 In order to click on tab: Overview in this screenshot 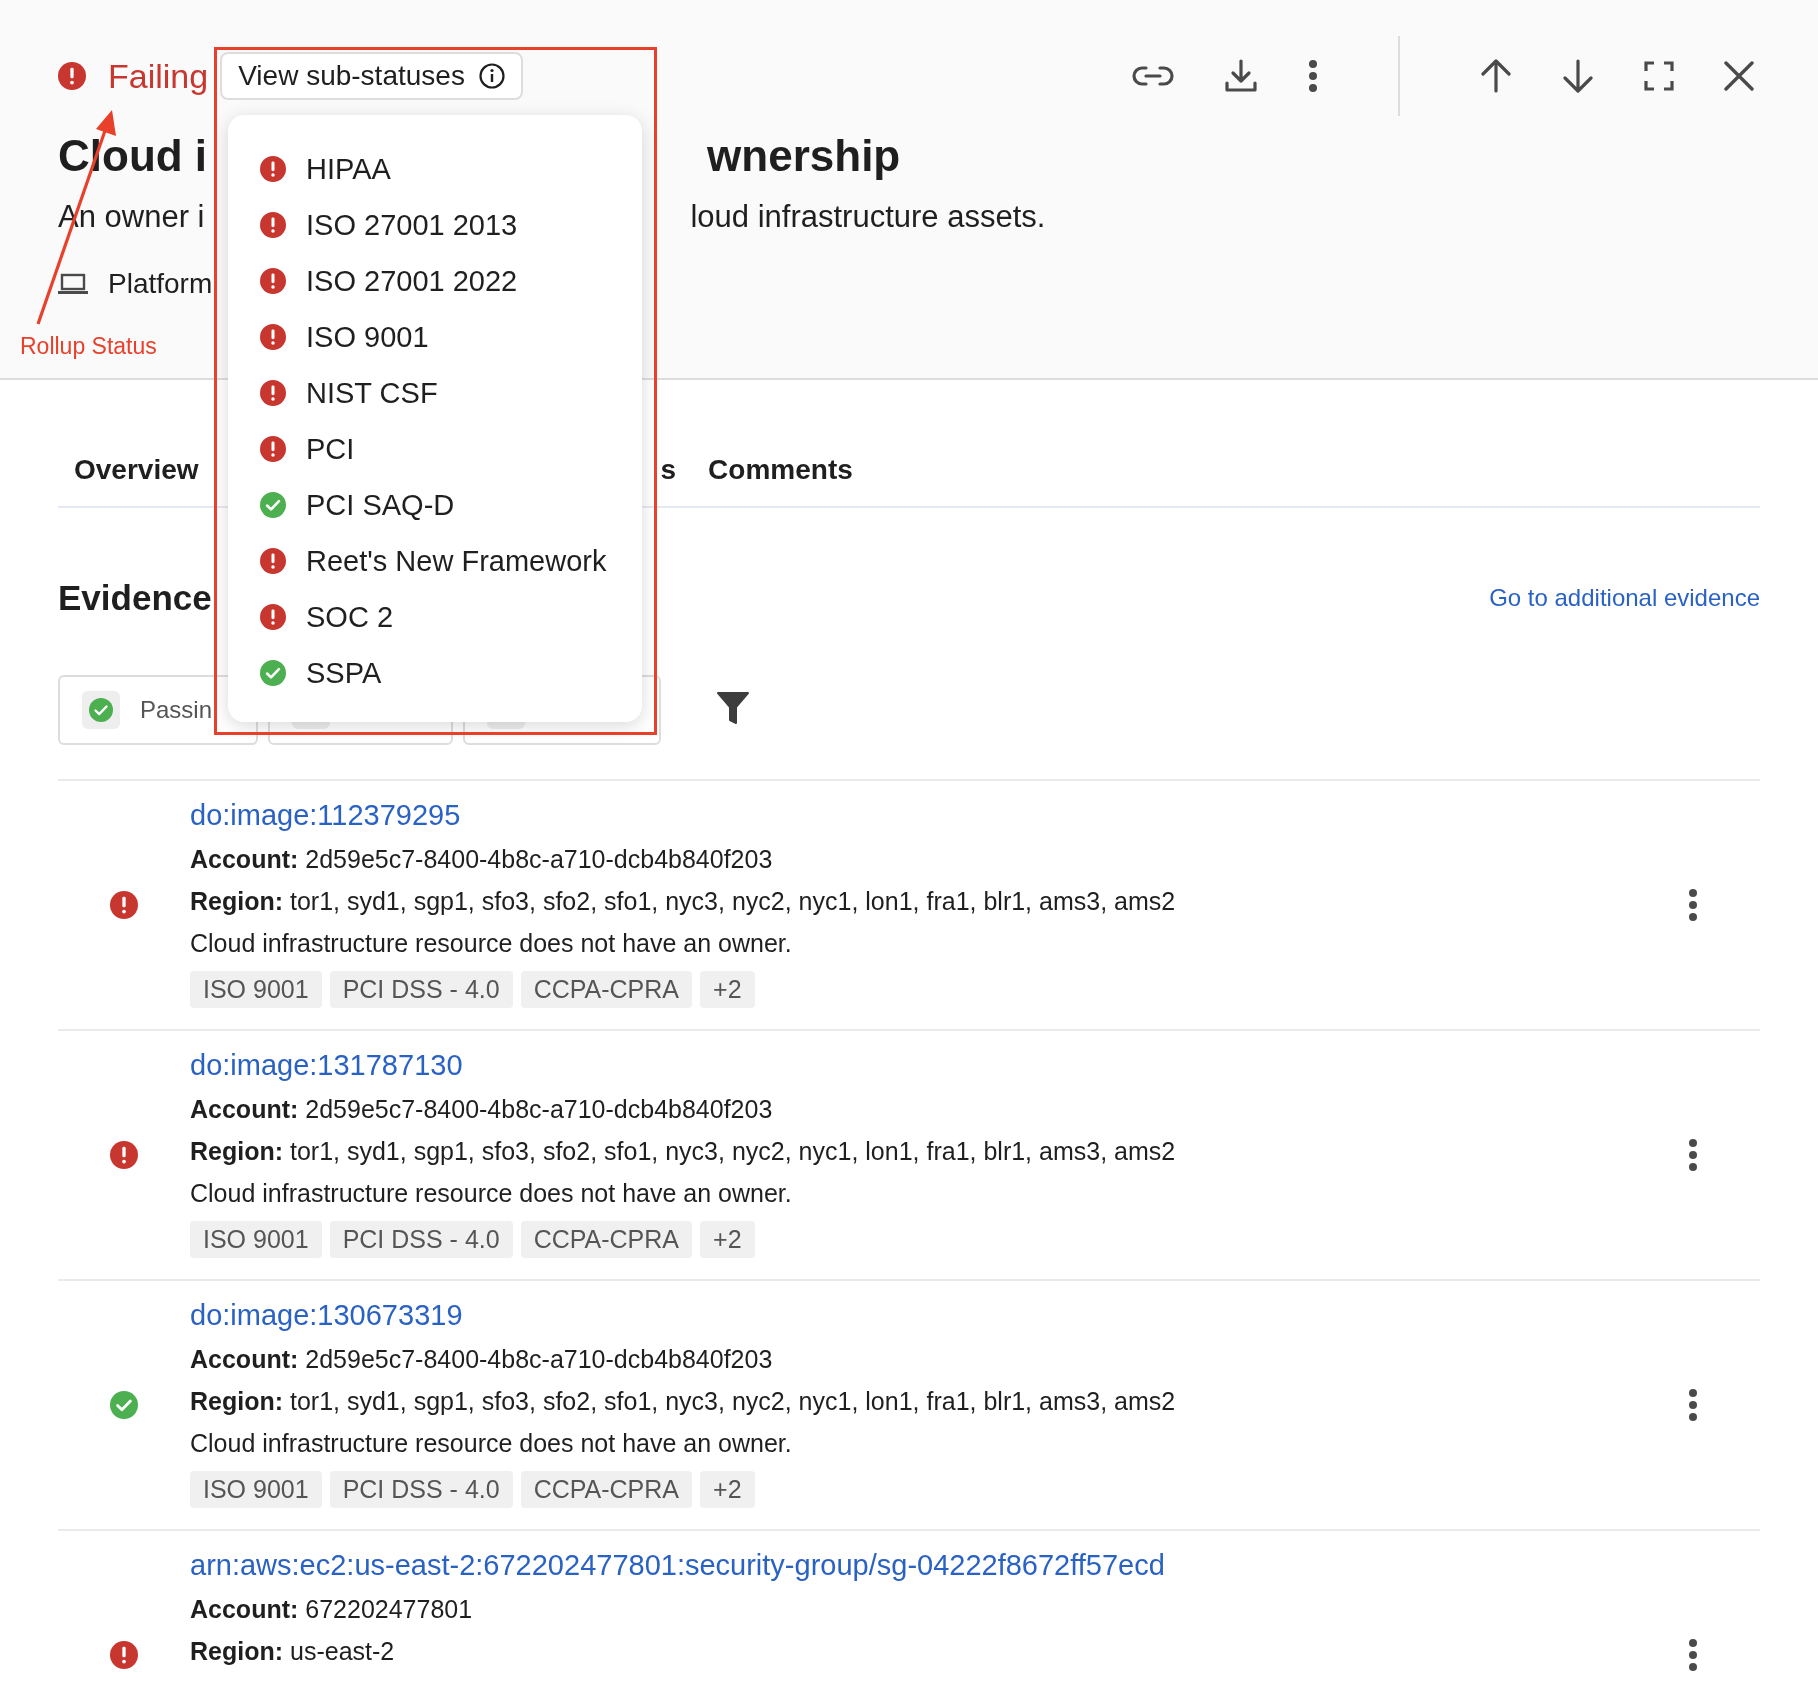, I will do `click(136, 469)`.